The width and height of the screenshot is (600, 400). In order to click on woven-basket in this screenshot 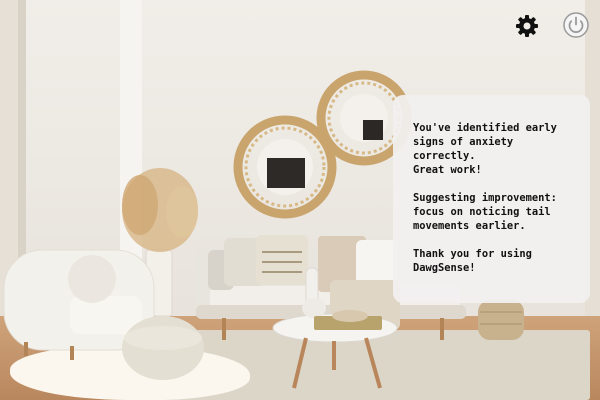, I will do `click(501, 320)`.